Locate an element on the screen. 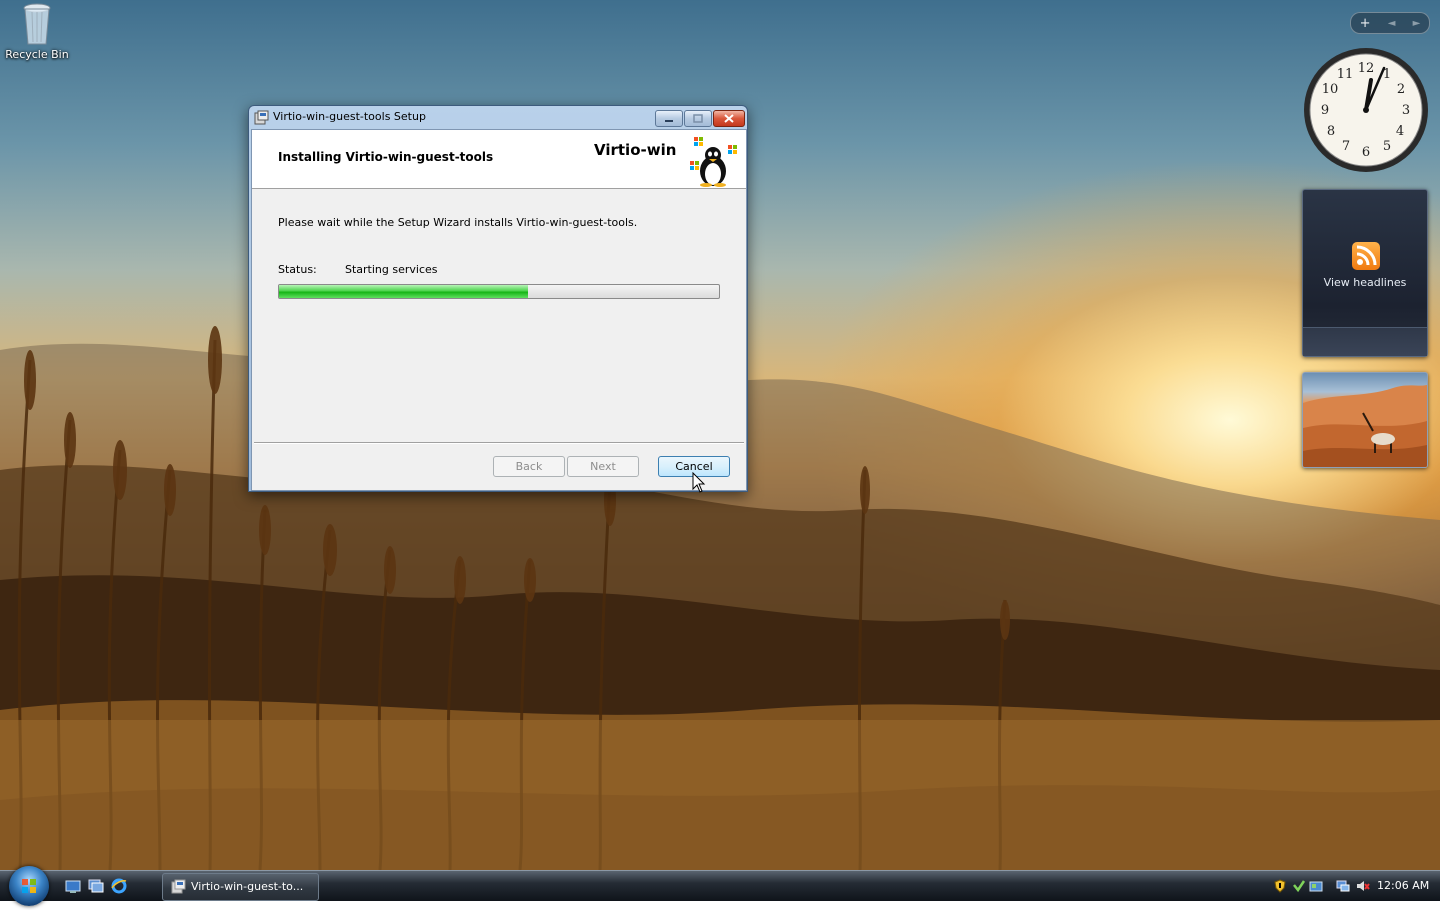  device-icon is located at coordinates (1316, 885).